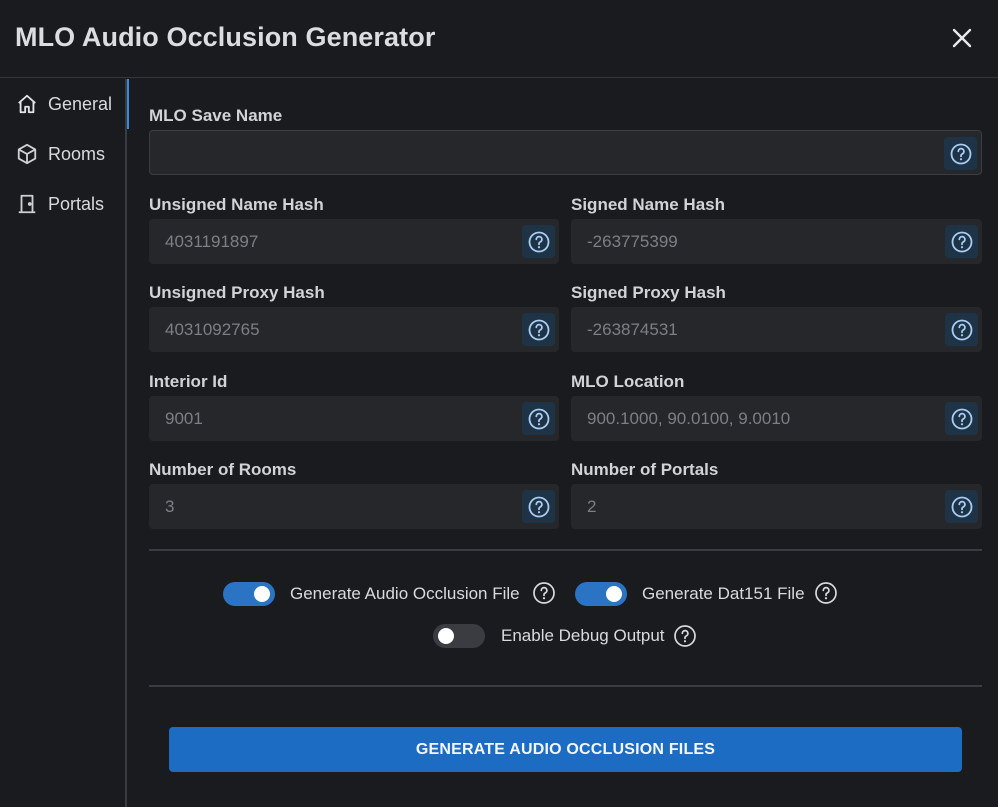 The image size is (998, 807). I want to click on mlo-location-label: MLO Location, so click(628, 381).